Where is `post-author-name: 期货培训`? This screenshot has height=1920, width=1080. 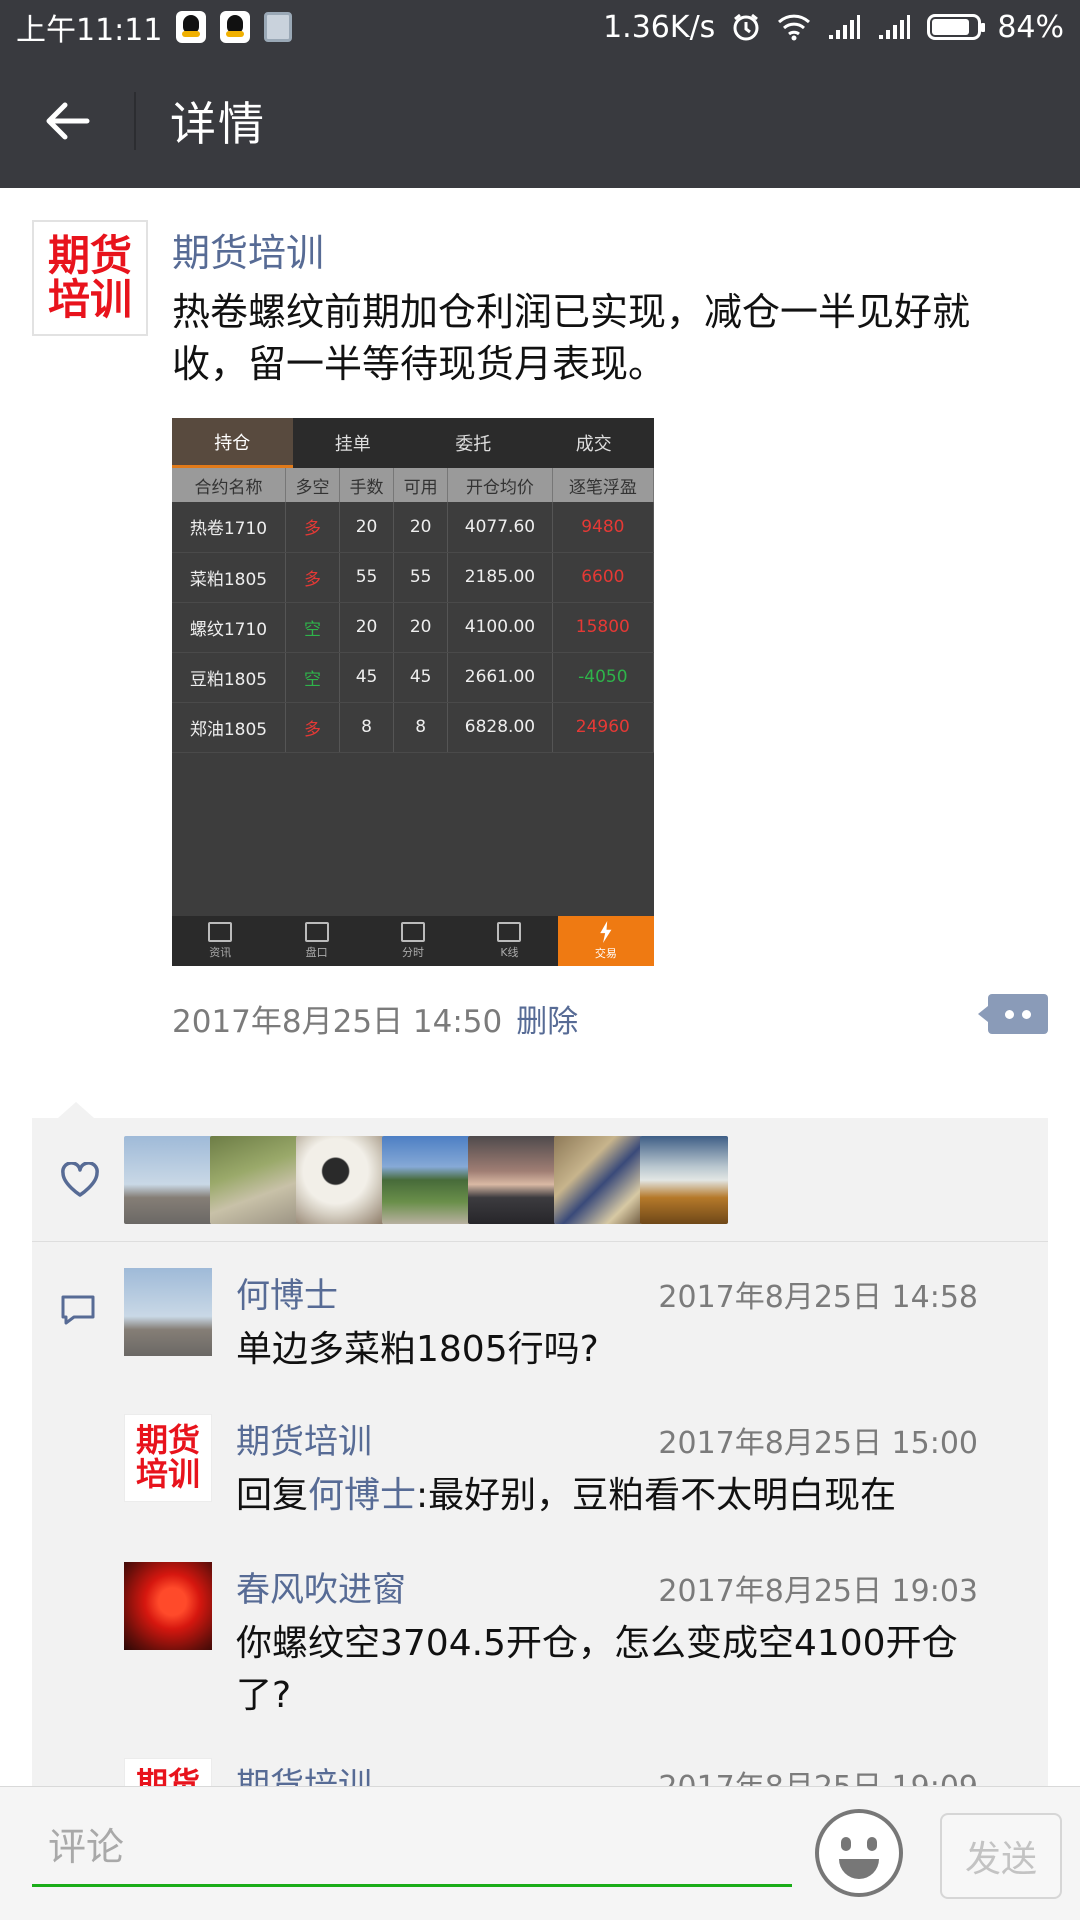
post-author-name: 期货培训 is located at coordinates (248, 249).